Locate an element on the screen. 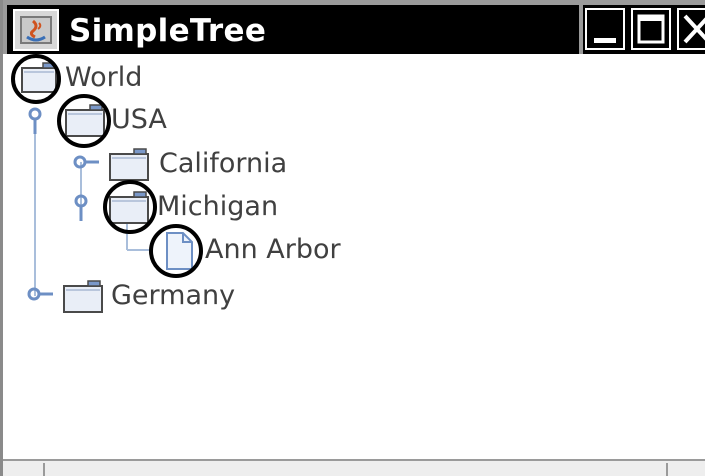  scrollbar-thumb is located at coordinates (355, 469).